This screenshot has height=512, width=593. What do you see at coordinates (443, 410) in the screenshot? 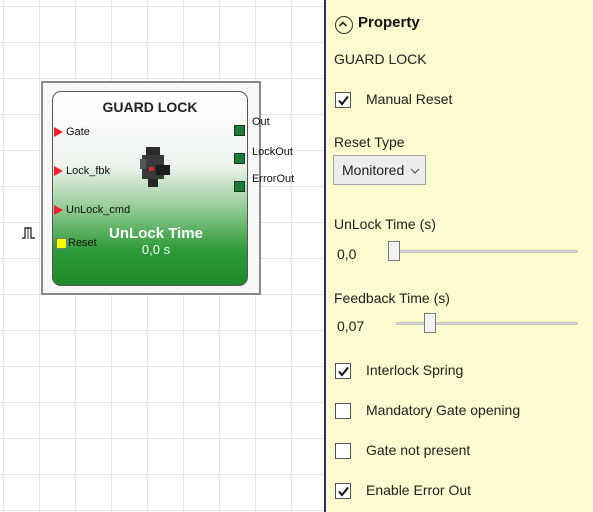
I see `mandatory-gate-label: Mandatory Gate opening` at bounding box center [443, 410].